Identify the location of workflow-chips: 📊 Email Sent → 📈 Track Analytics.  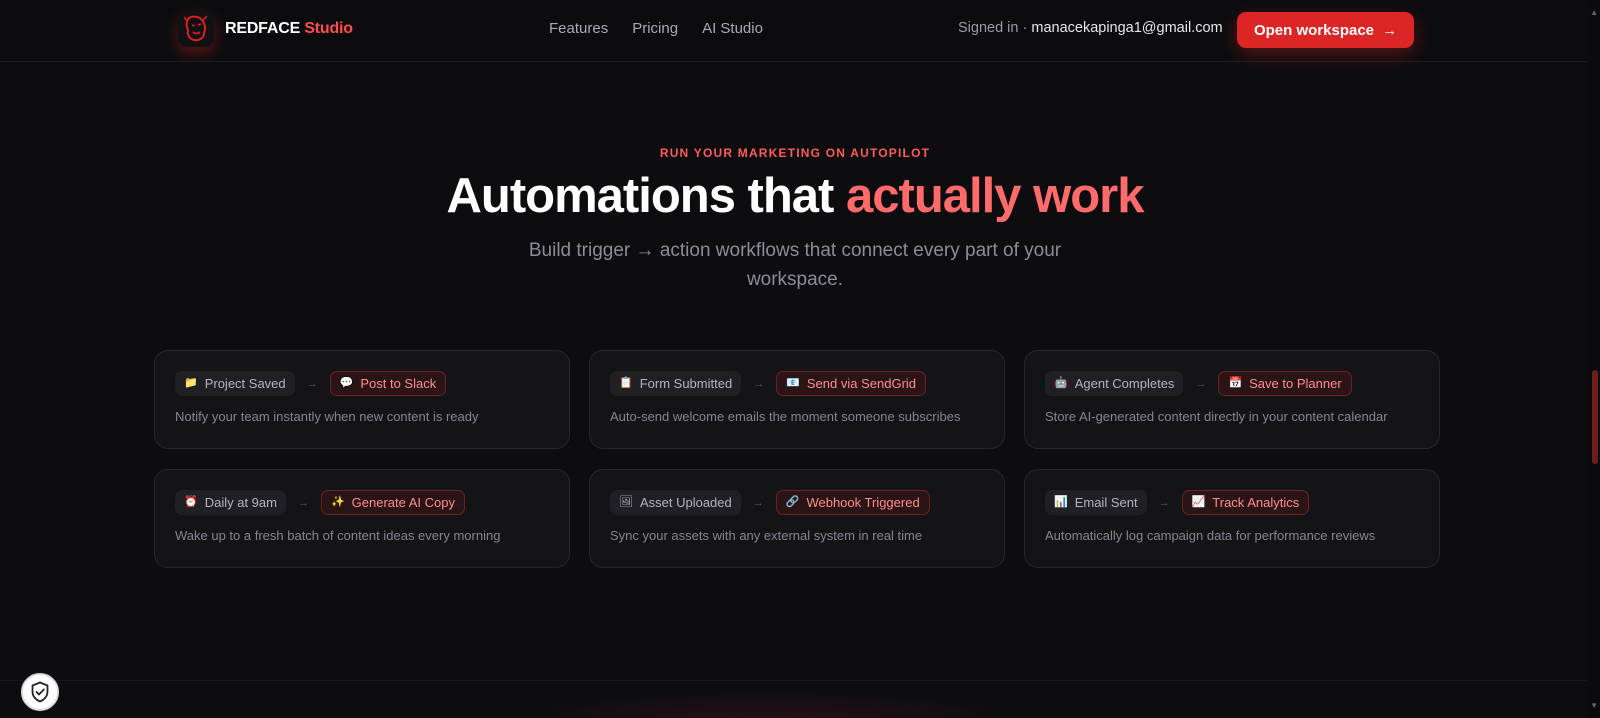
(1177, 502).